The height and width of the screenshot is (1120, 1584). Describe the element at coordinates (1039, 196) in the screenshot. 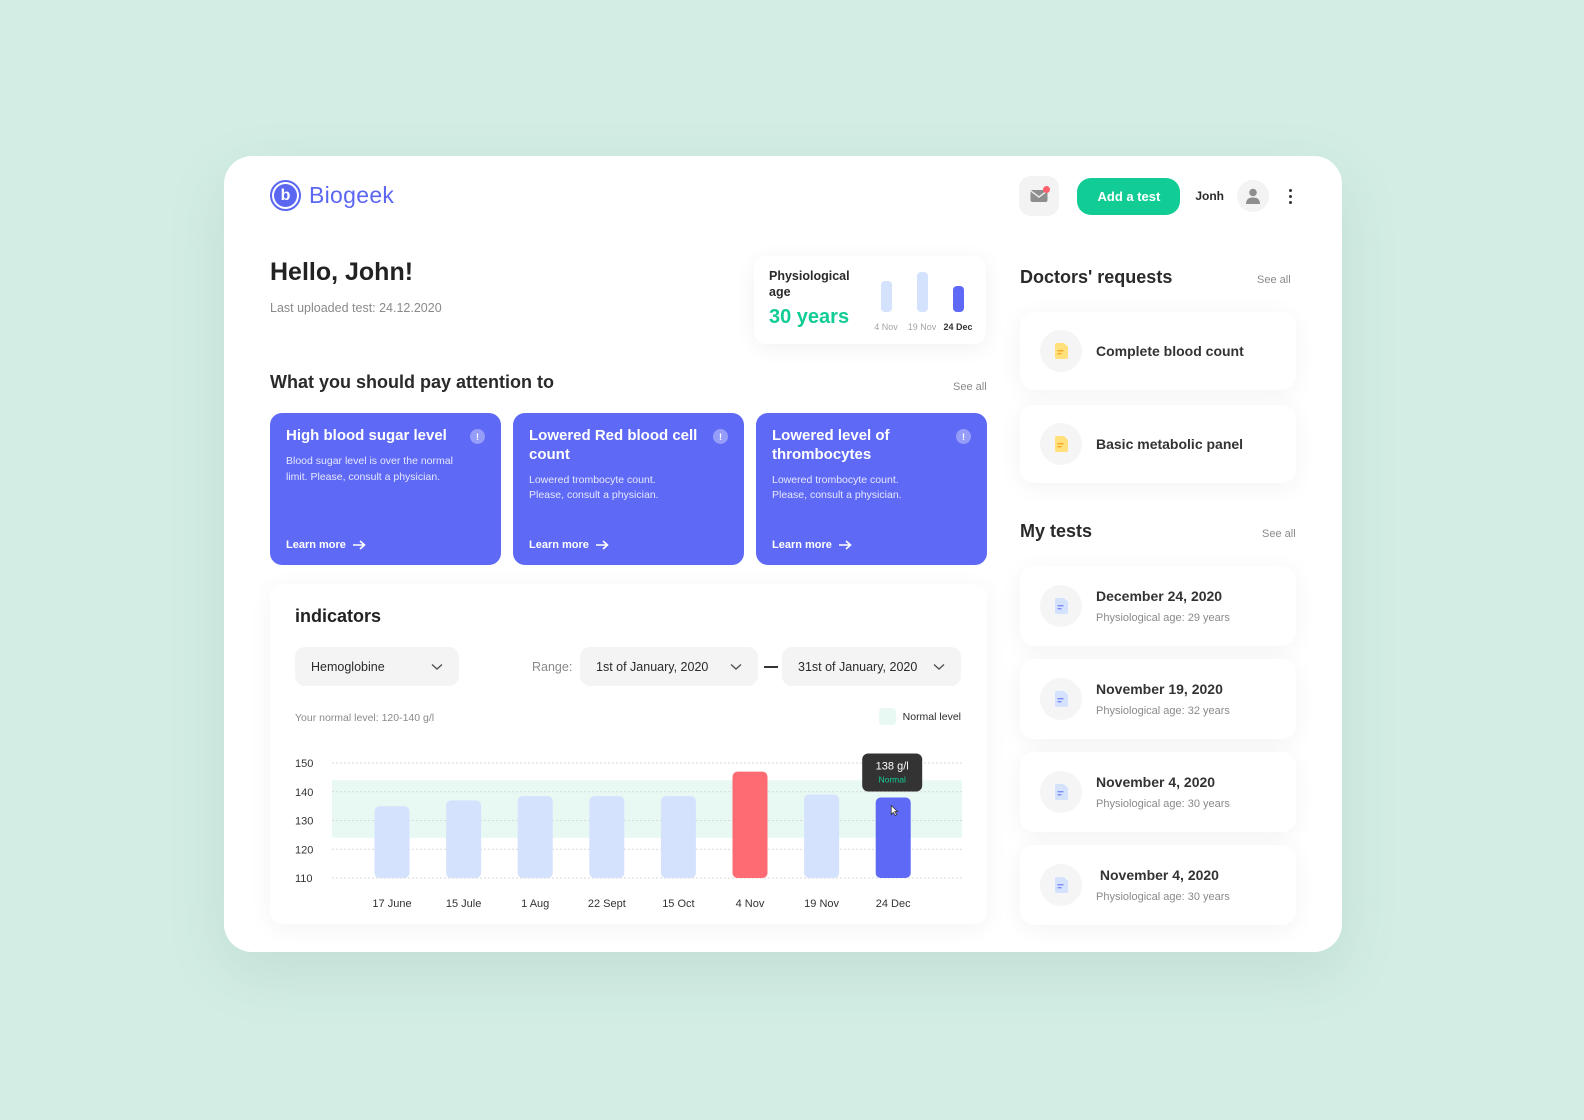

I see `messages-button` at that location.